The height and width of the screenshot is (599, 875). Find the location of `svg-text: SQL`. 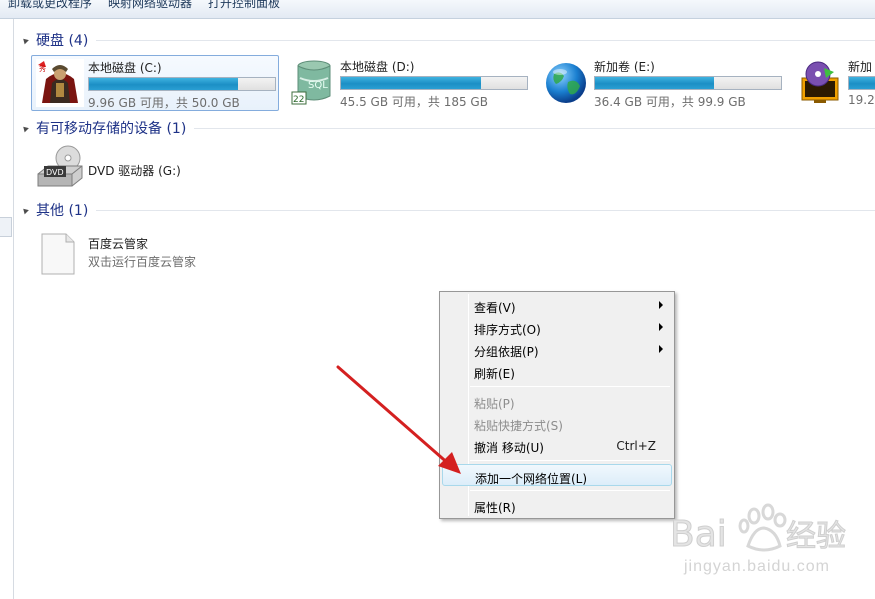

svg-text: SQL is located at coordinates (318, 85).